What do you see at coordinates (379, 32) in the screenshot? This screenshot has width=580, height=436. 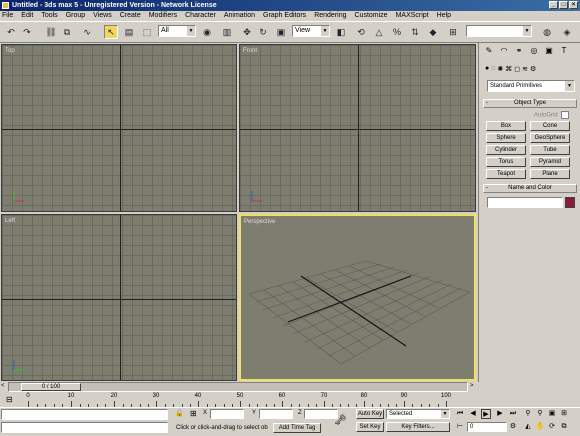 I see `angle-snap-icon: △` at bounding box center [379, 32].